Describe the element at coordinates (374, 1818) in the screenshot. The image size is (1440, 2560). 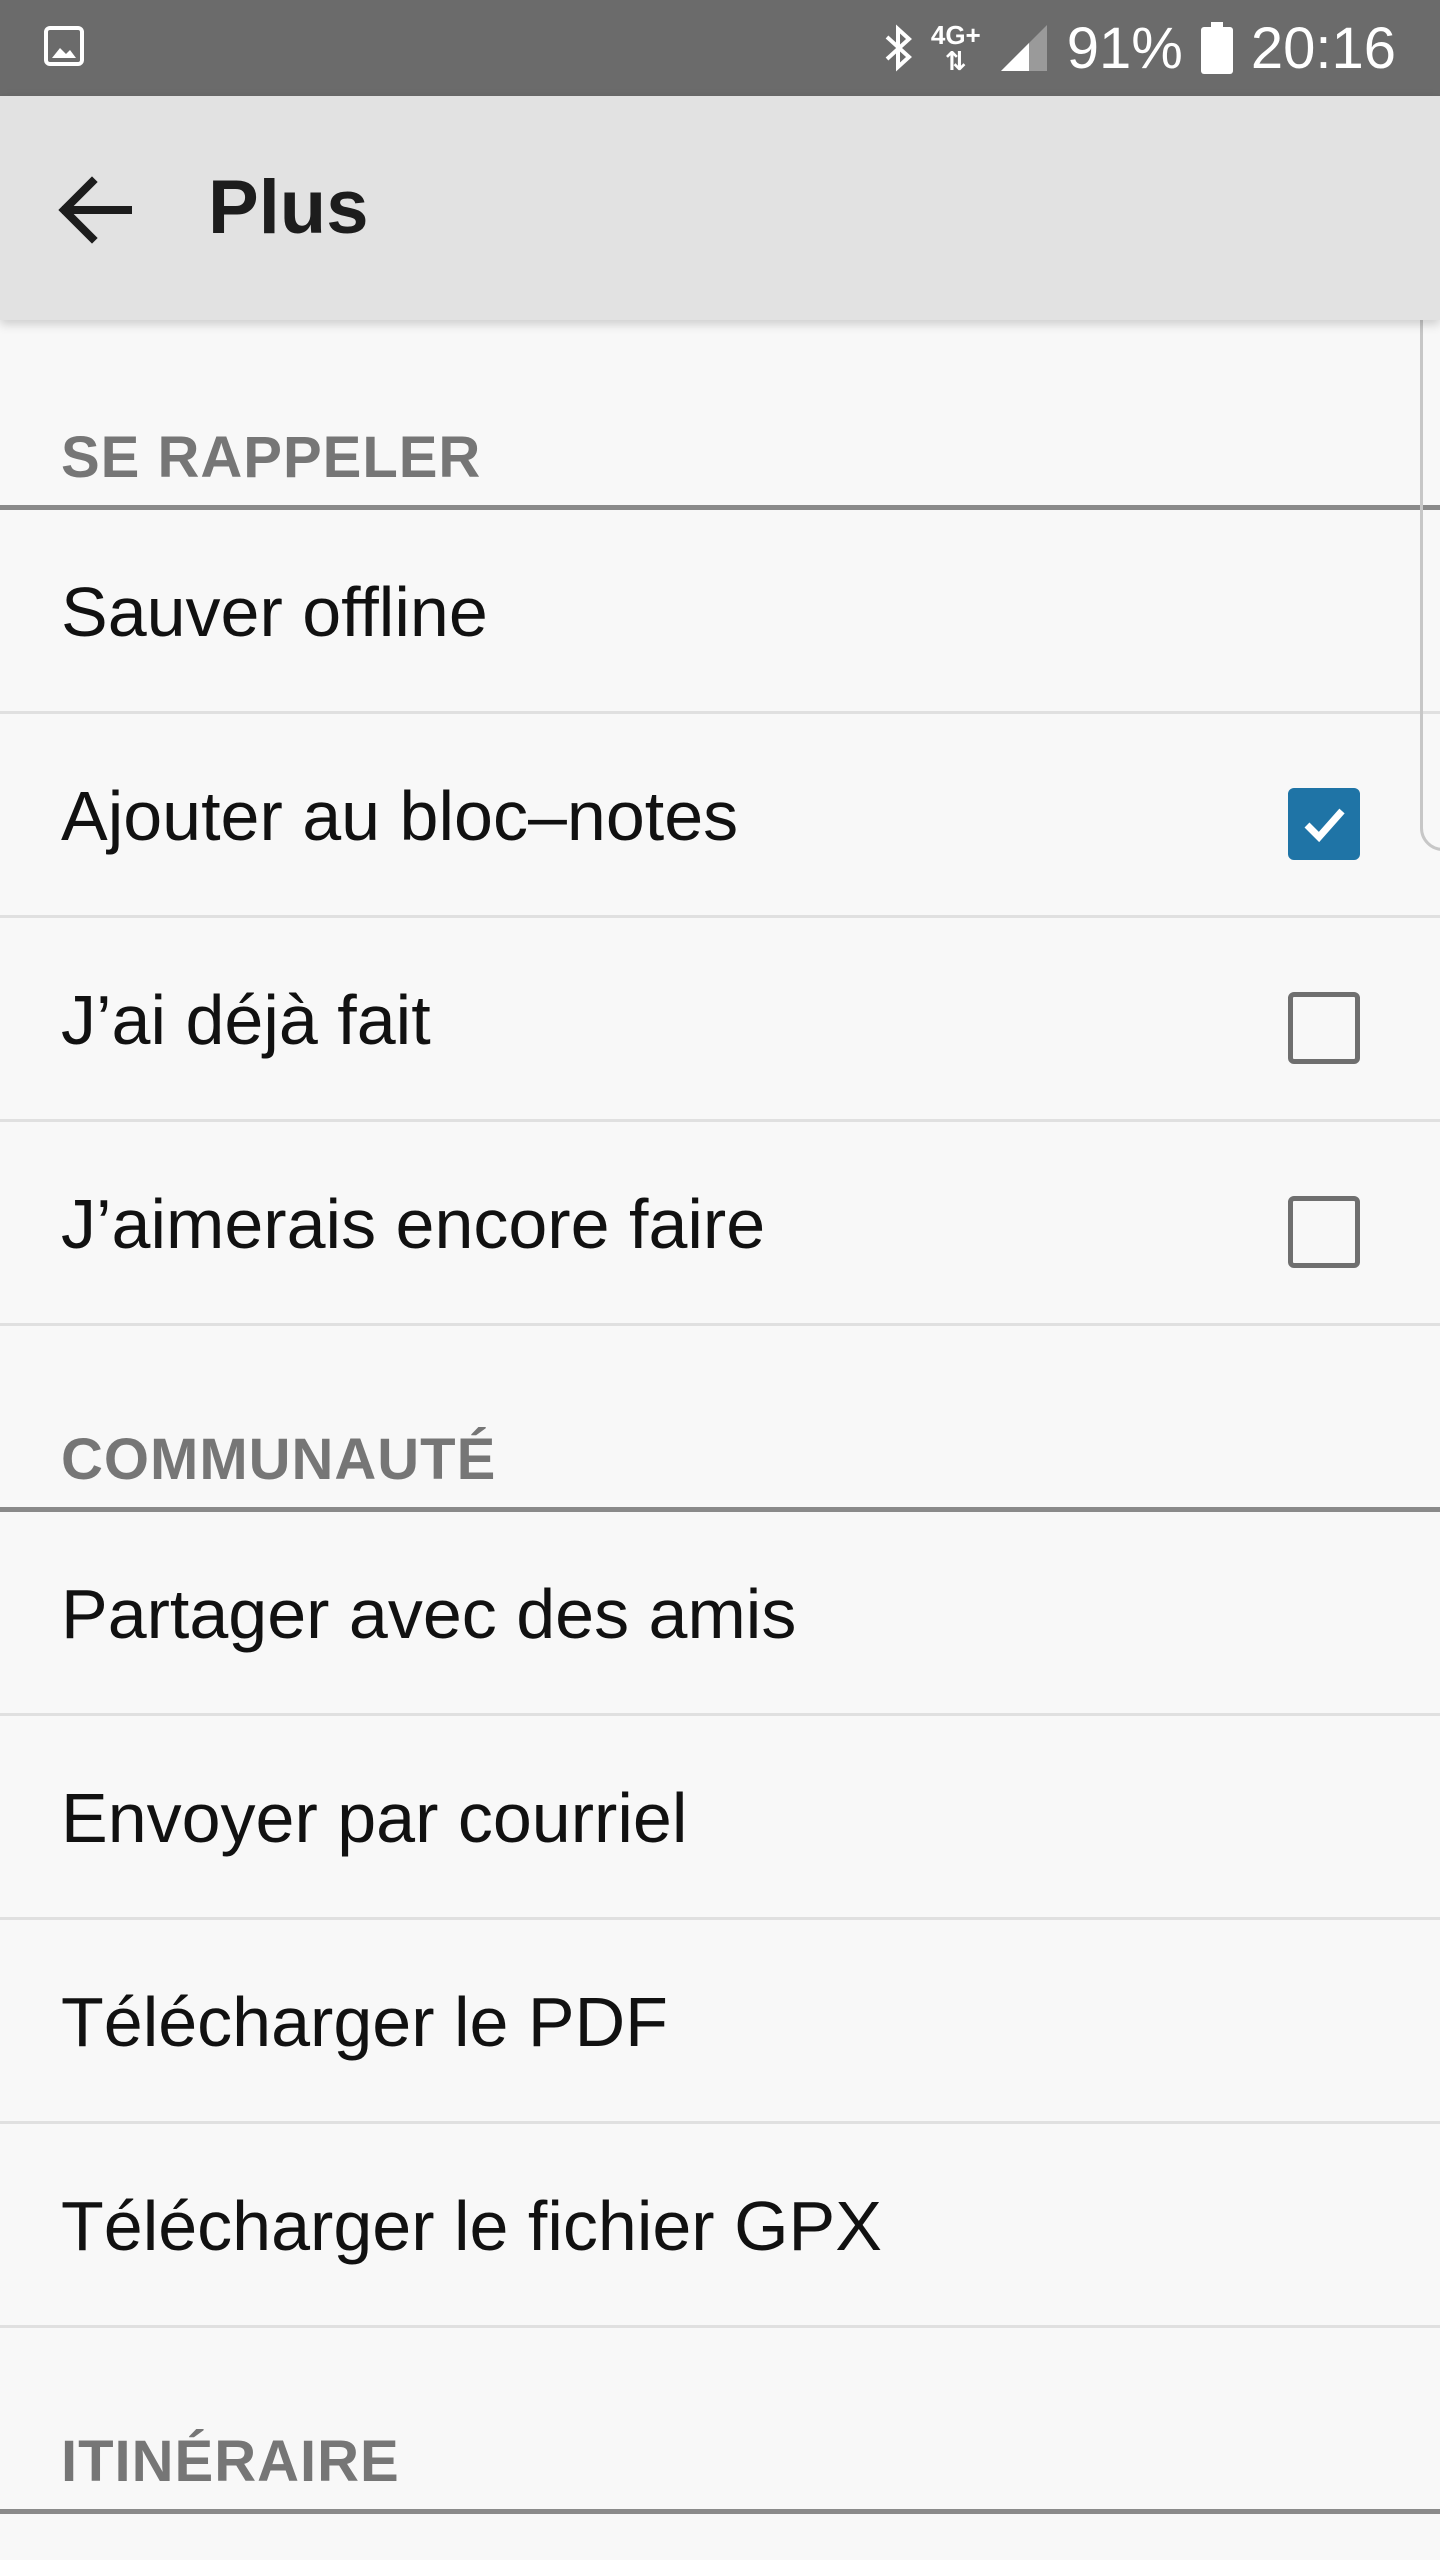
I see `list-item-label: Envoyer par courriel` at that location.